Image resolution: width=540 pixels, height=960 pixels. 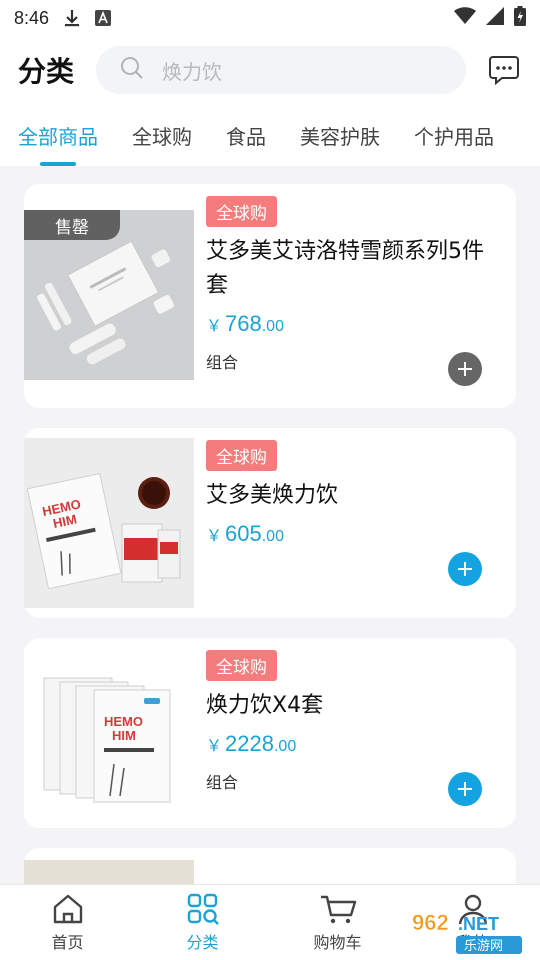 What do you see at coordinates (162, 135) in the screenshot?
I see `tab-global-purchase: 全球购` at bounding box center [162, 135].